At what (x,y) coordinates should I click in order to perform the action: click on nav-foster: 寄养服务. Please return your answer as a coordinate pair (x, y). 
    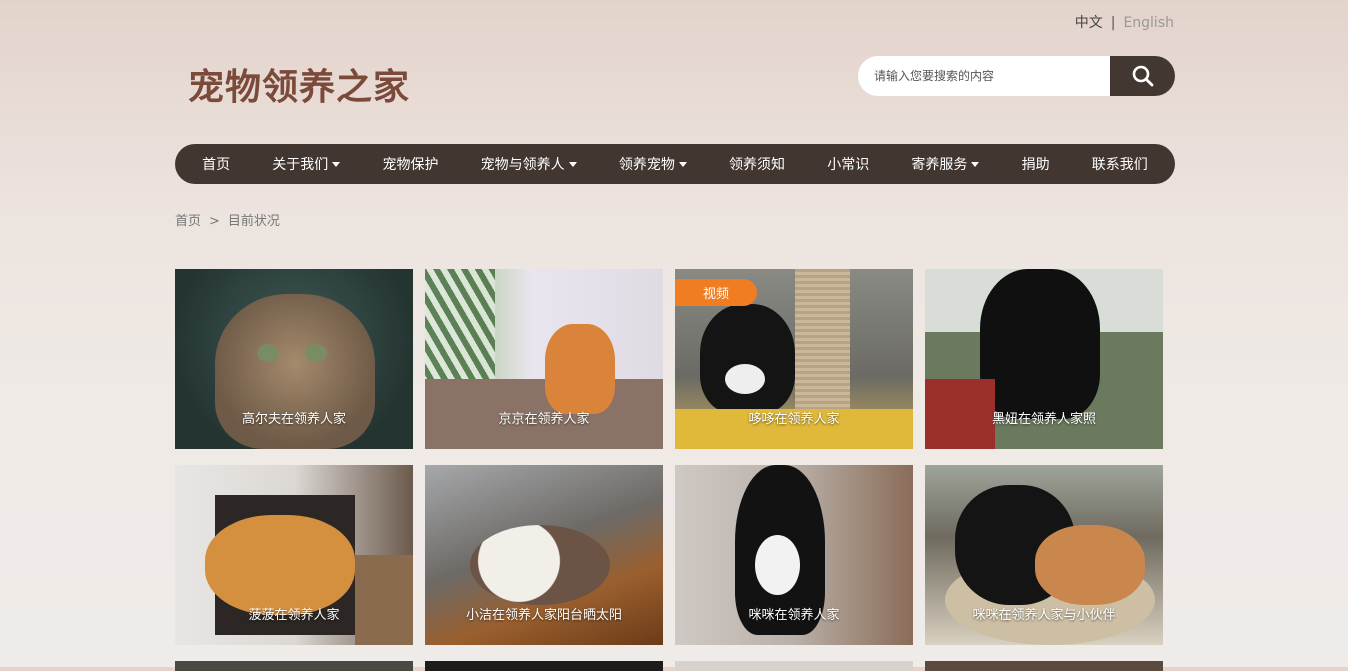
    Looking at the image, I should click on (945, 164).